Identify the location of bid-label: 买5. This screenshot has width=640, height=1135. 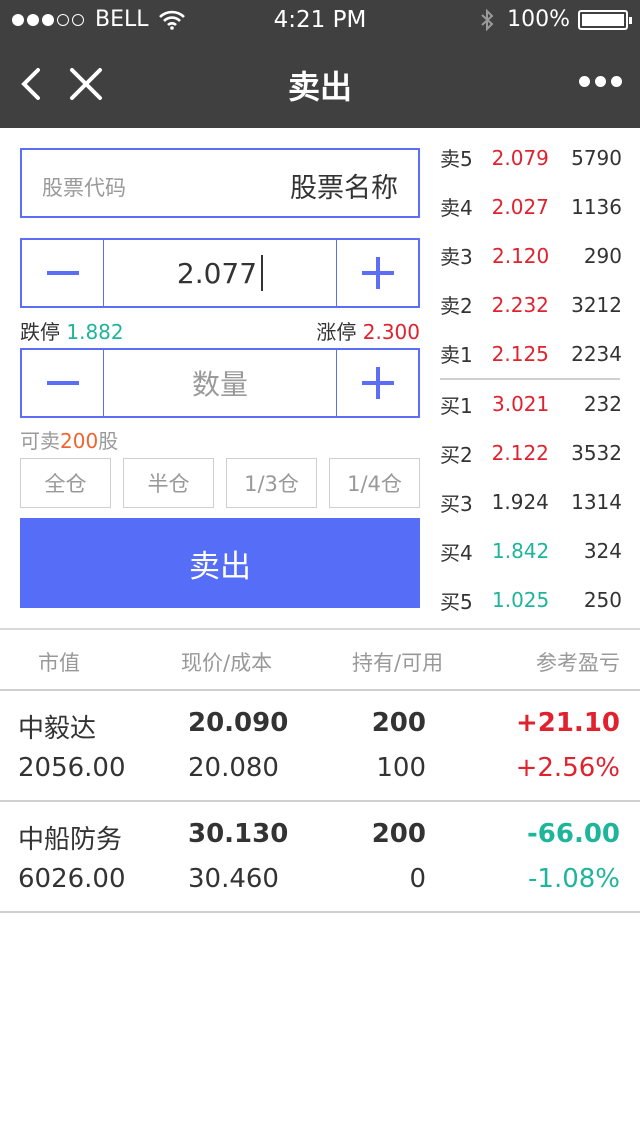
(456, 601).